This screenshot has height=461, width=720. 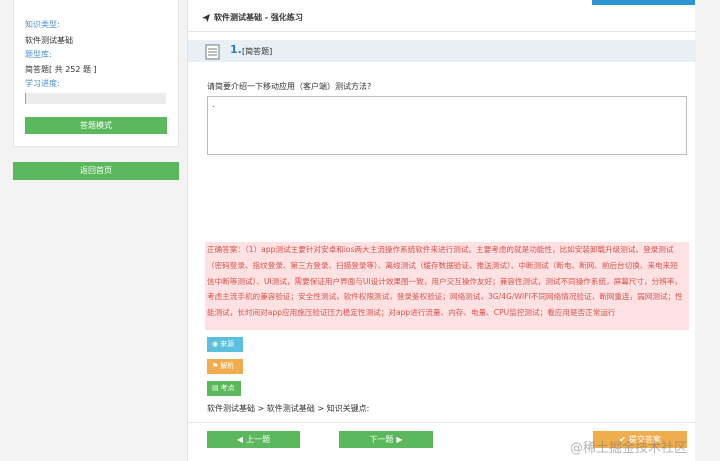 I want to click on question-text: 请简要介绍一下移动应用（客户端）测试方法?, so click(x=289, y=86).